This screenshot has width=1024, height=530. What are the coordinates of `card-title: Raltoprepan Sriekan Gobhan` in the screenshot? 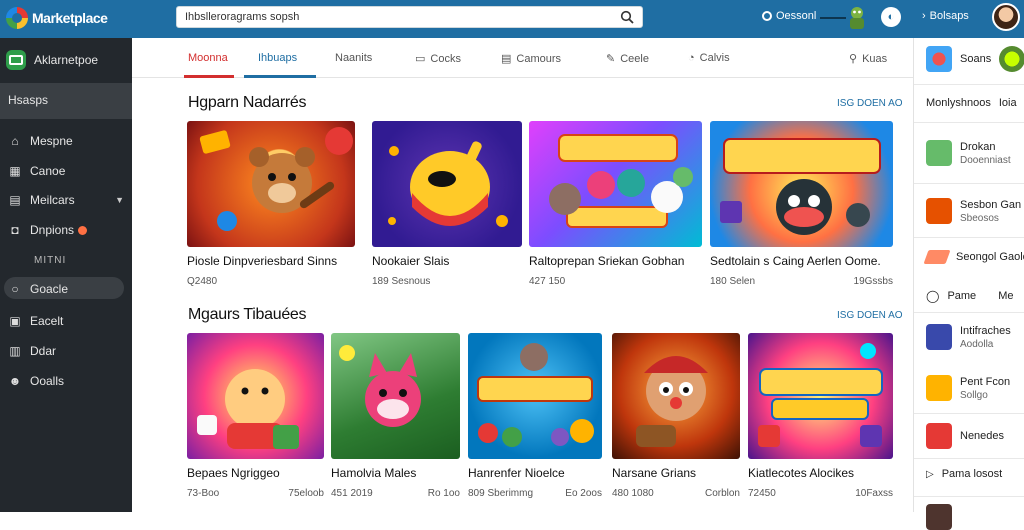 It's located at (607, 261).